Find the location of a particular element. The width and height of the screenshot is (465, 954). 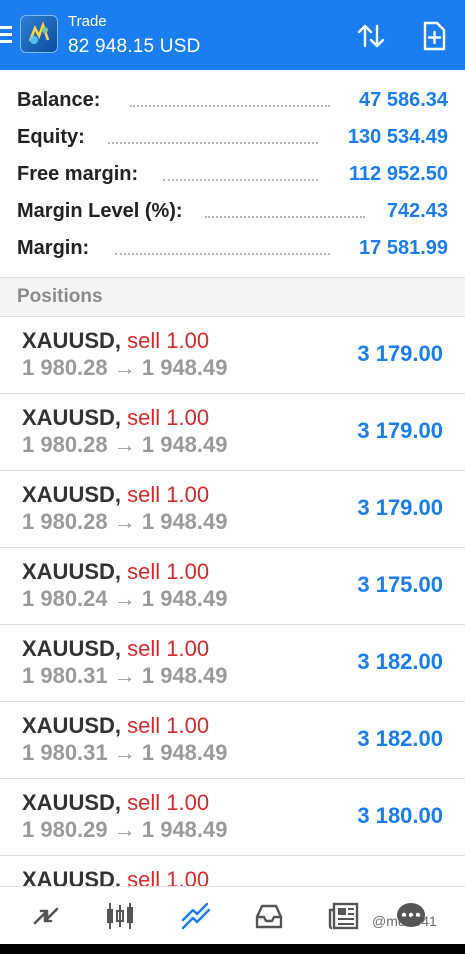

trade-icon is located at coordinates (196, 916).